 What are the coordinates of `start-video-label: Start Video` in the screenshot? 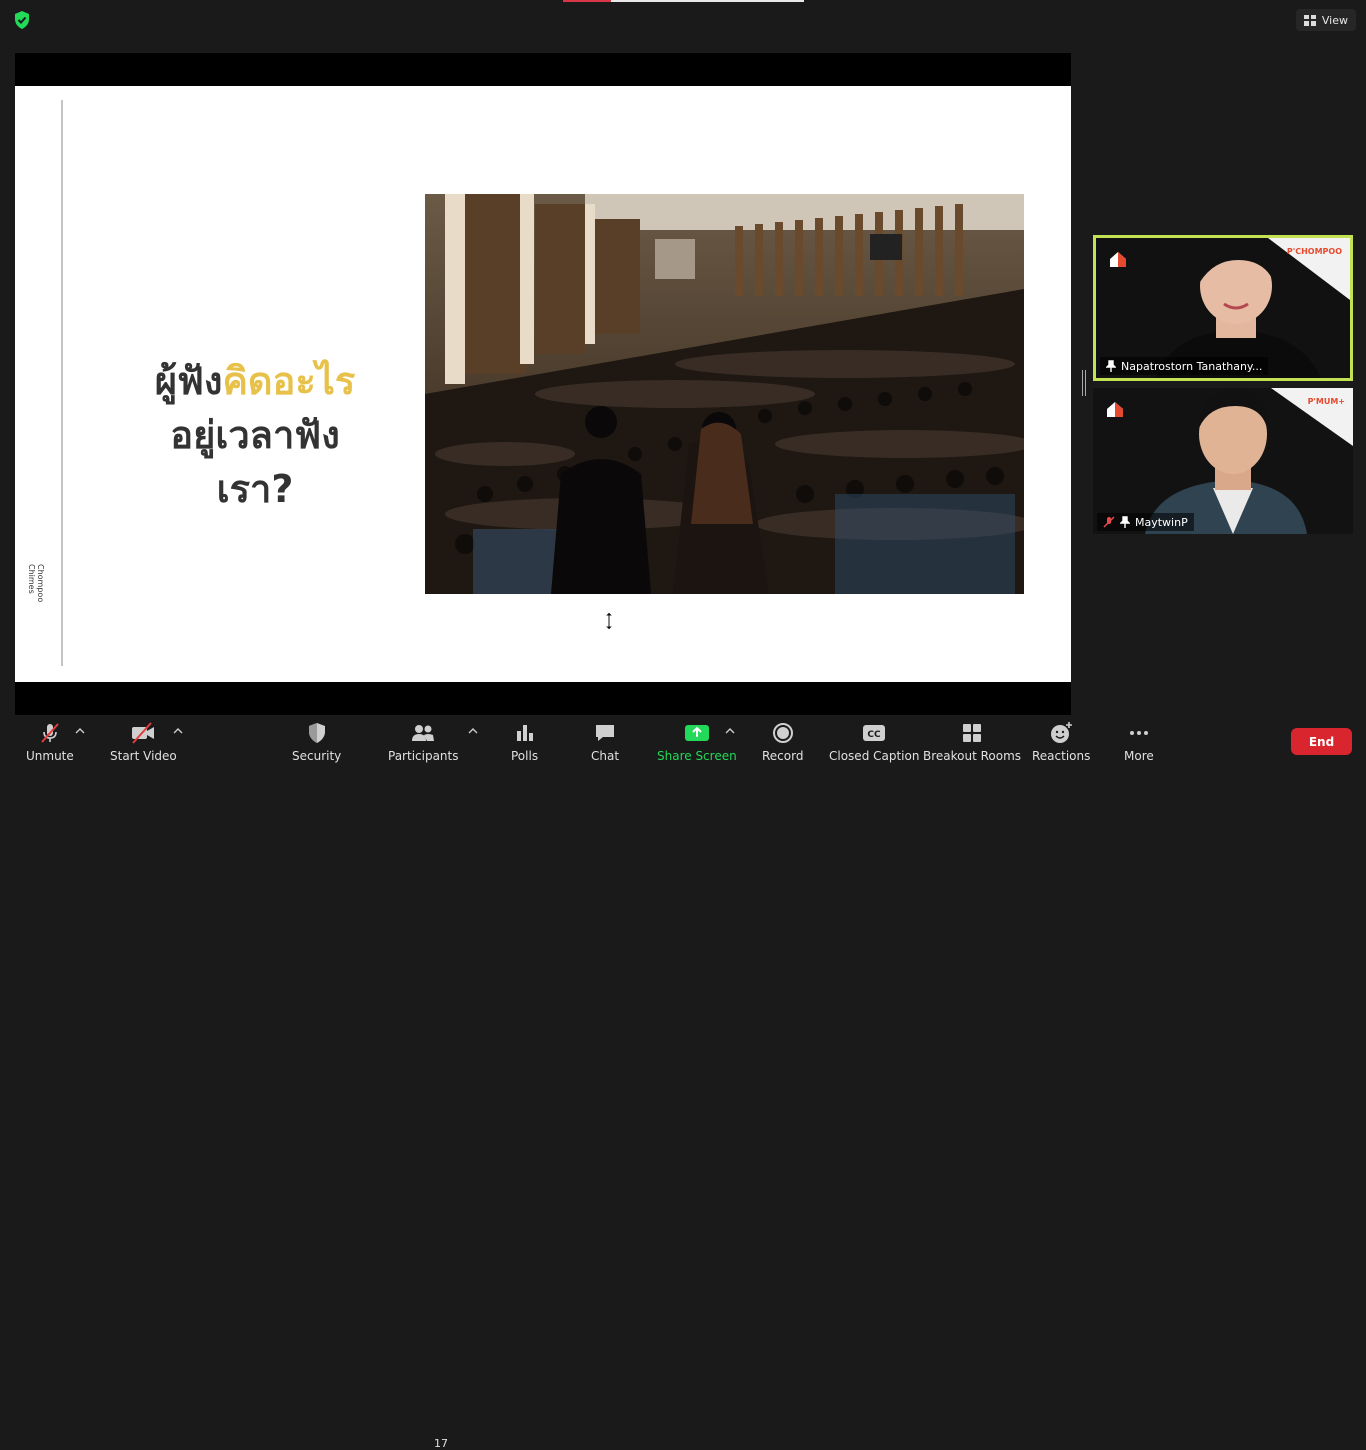 It's located at (143, 756).